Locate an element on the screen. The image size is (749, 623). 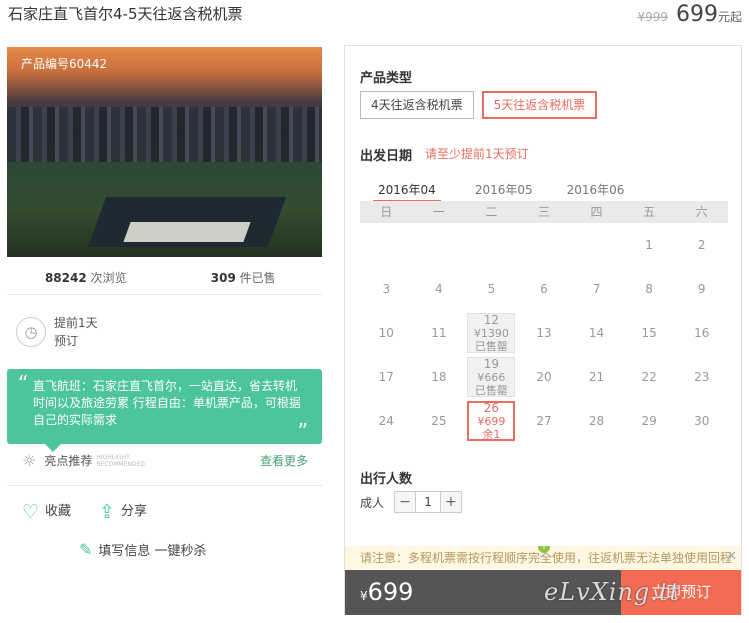
type-option-5day: 5天往返含税机票 is located at coordinates (539, 105).